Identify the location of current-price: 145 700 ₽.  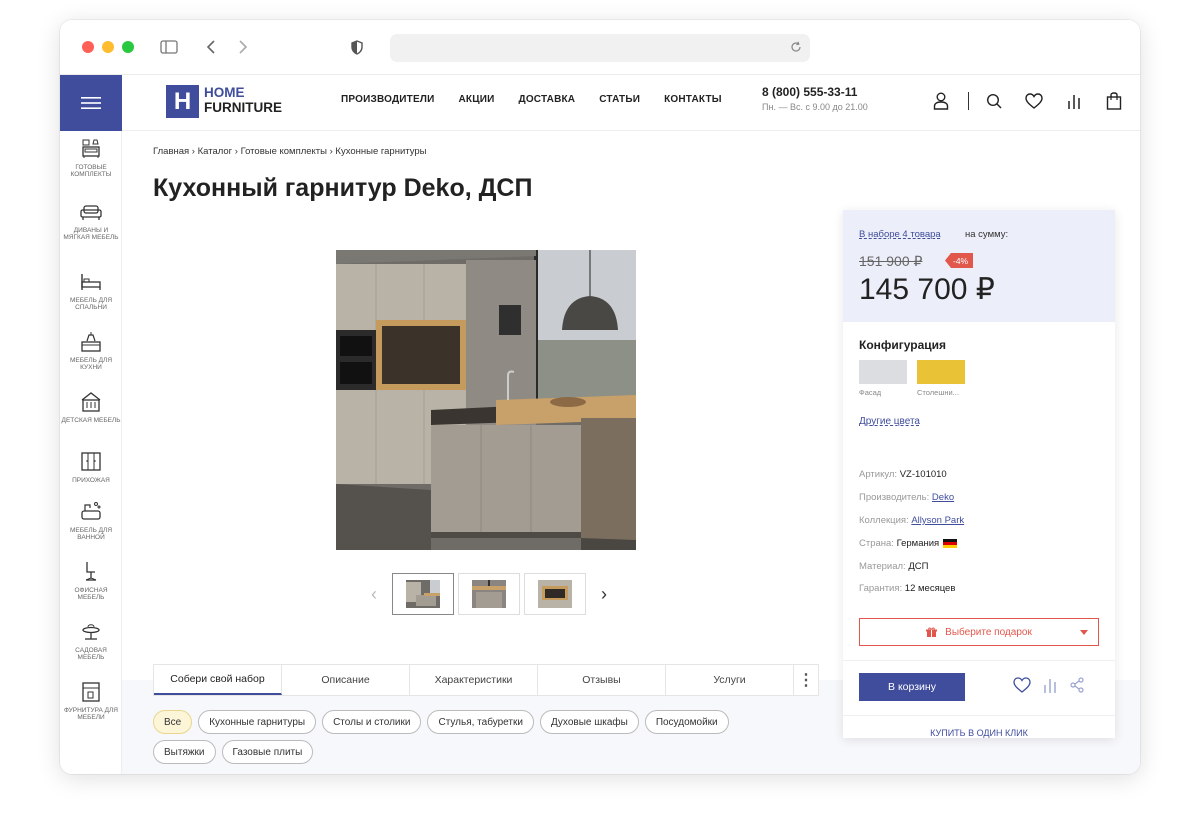
(927, 289).